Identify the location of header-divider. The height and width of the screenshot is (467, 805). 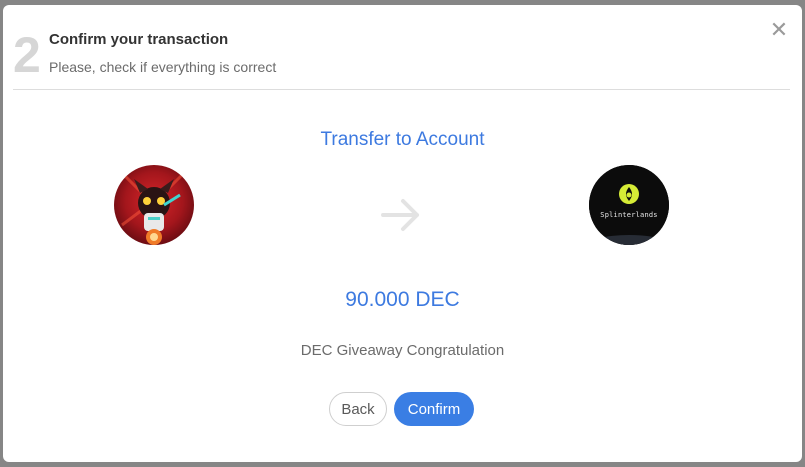
(401, 89).